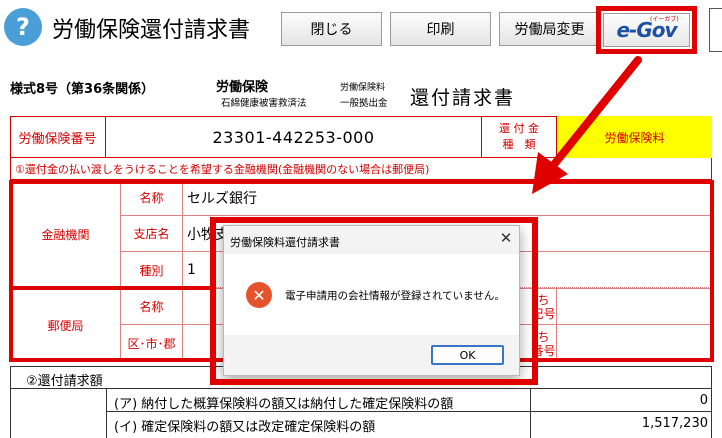 This screenshot has height=438, width=722. Describe the element at coordinates (264, 103) in the screenshot. I see `label-sekimen: 石綿健康被害救済法` at that location.